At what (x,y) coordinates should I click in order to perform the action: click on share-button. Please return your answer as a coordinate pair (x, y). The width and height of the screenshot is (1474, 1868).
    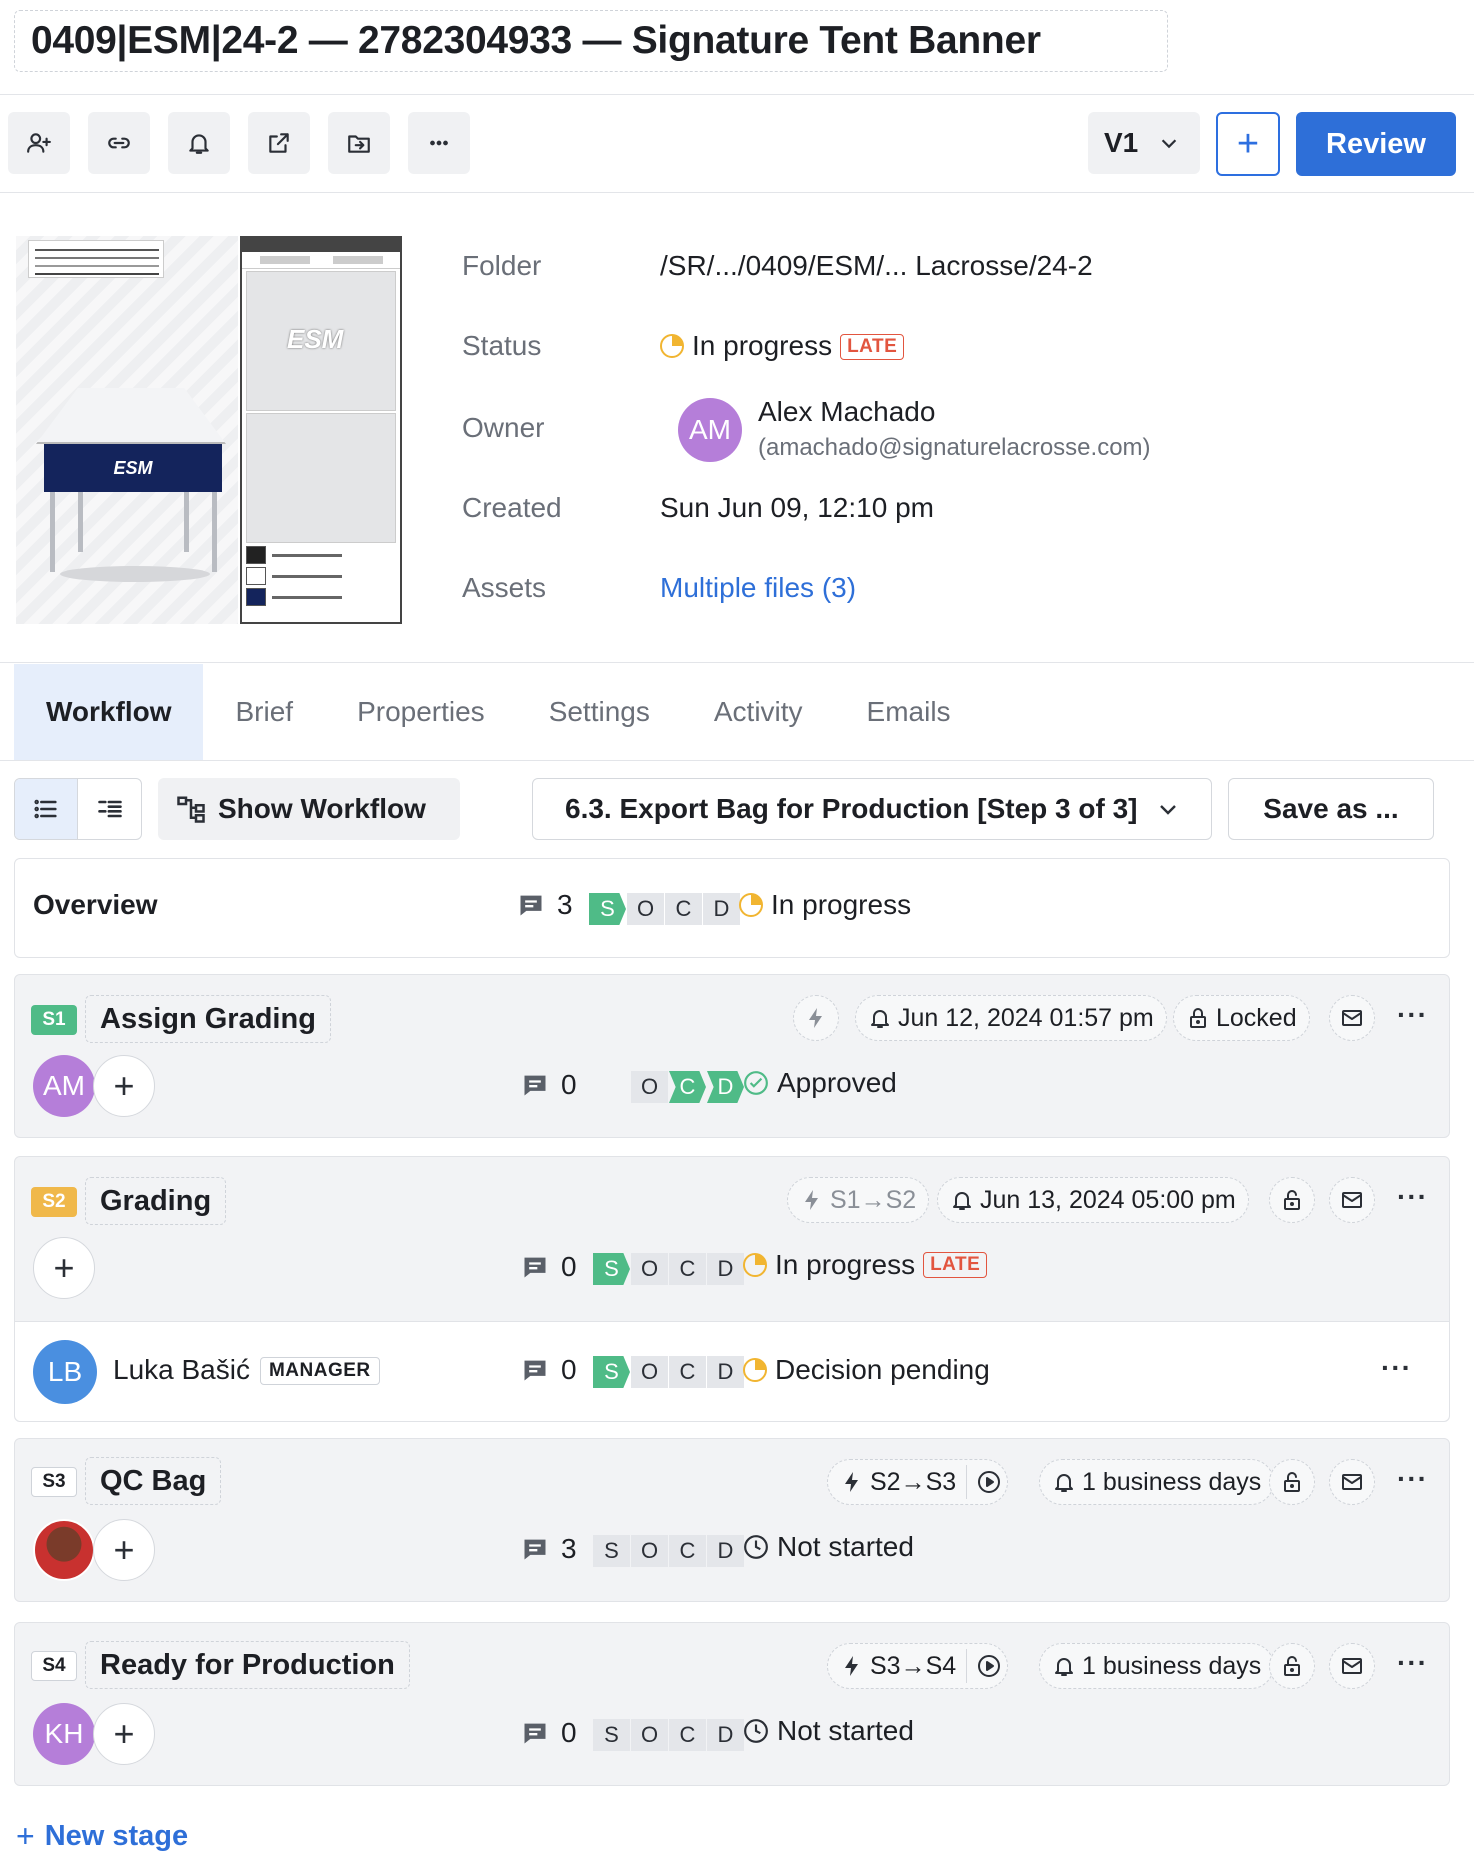
    Looking at the image, I should click on (279, 143).